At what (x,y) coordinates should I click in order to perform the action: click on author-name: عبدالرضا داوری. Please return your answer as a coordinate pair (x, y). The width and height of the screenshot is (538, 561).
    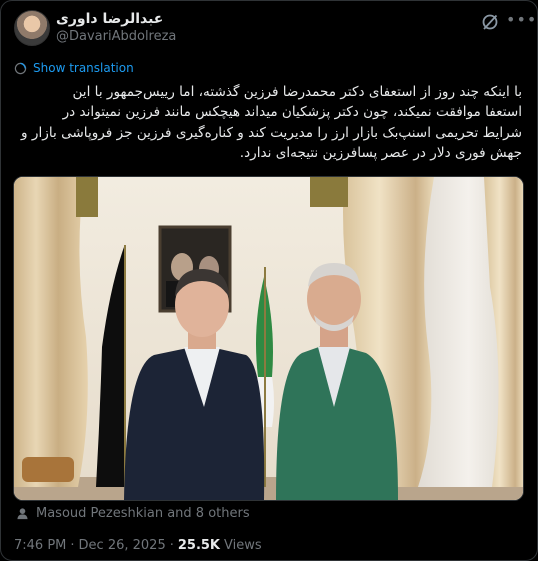
    Looking at the image, I should click on (109, 19).